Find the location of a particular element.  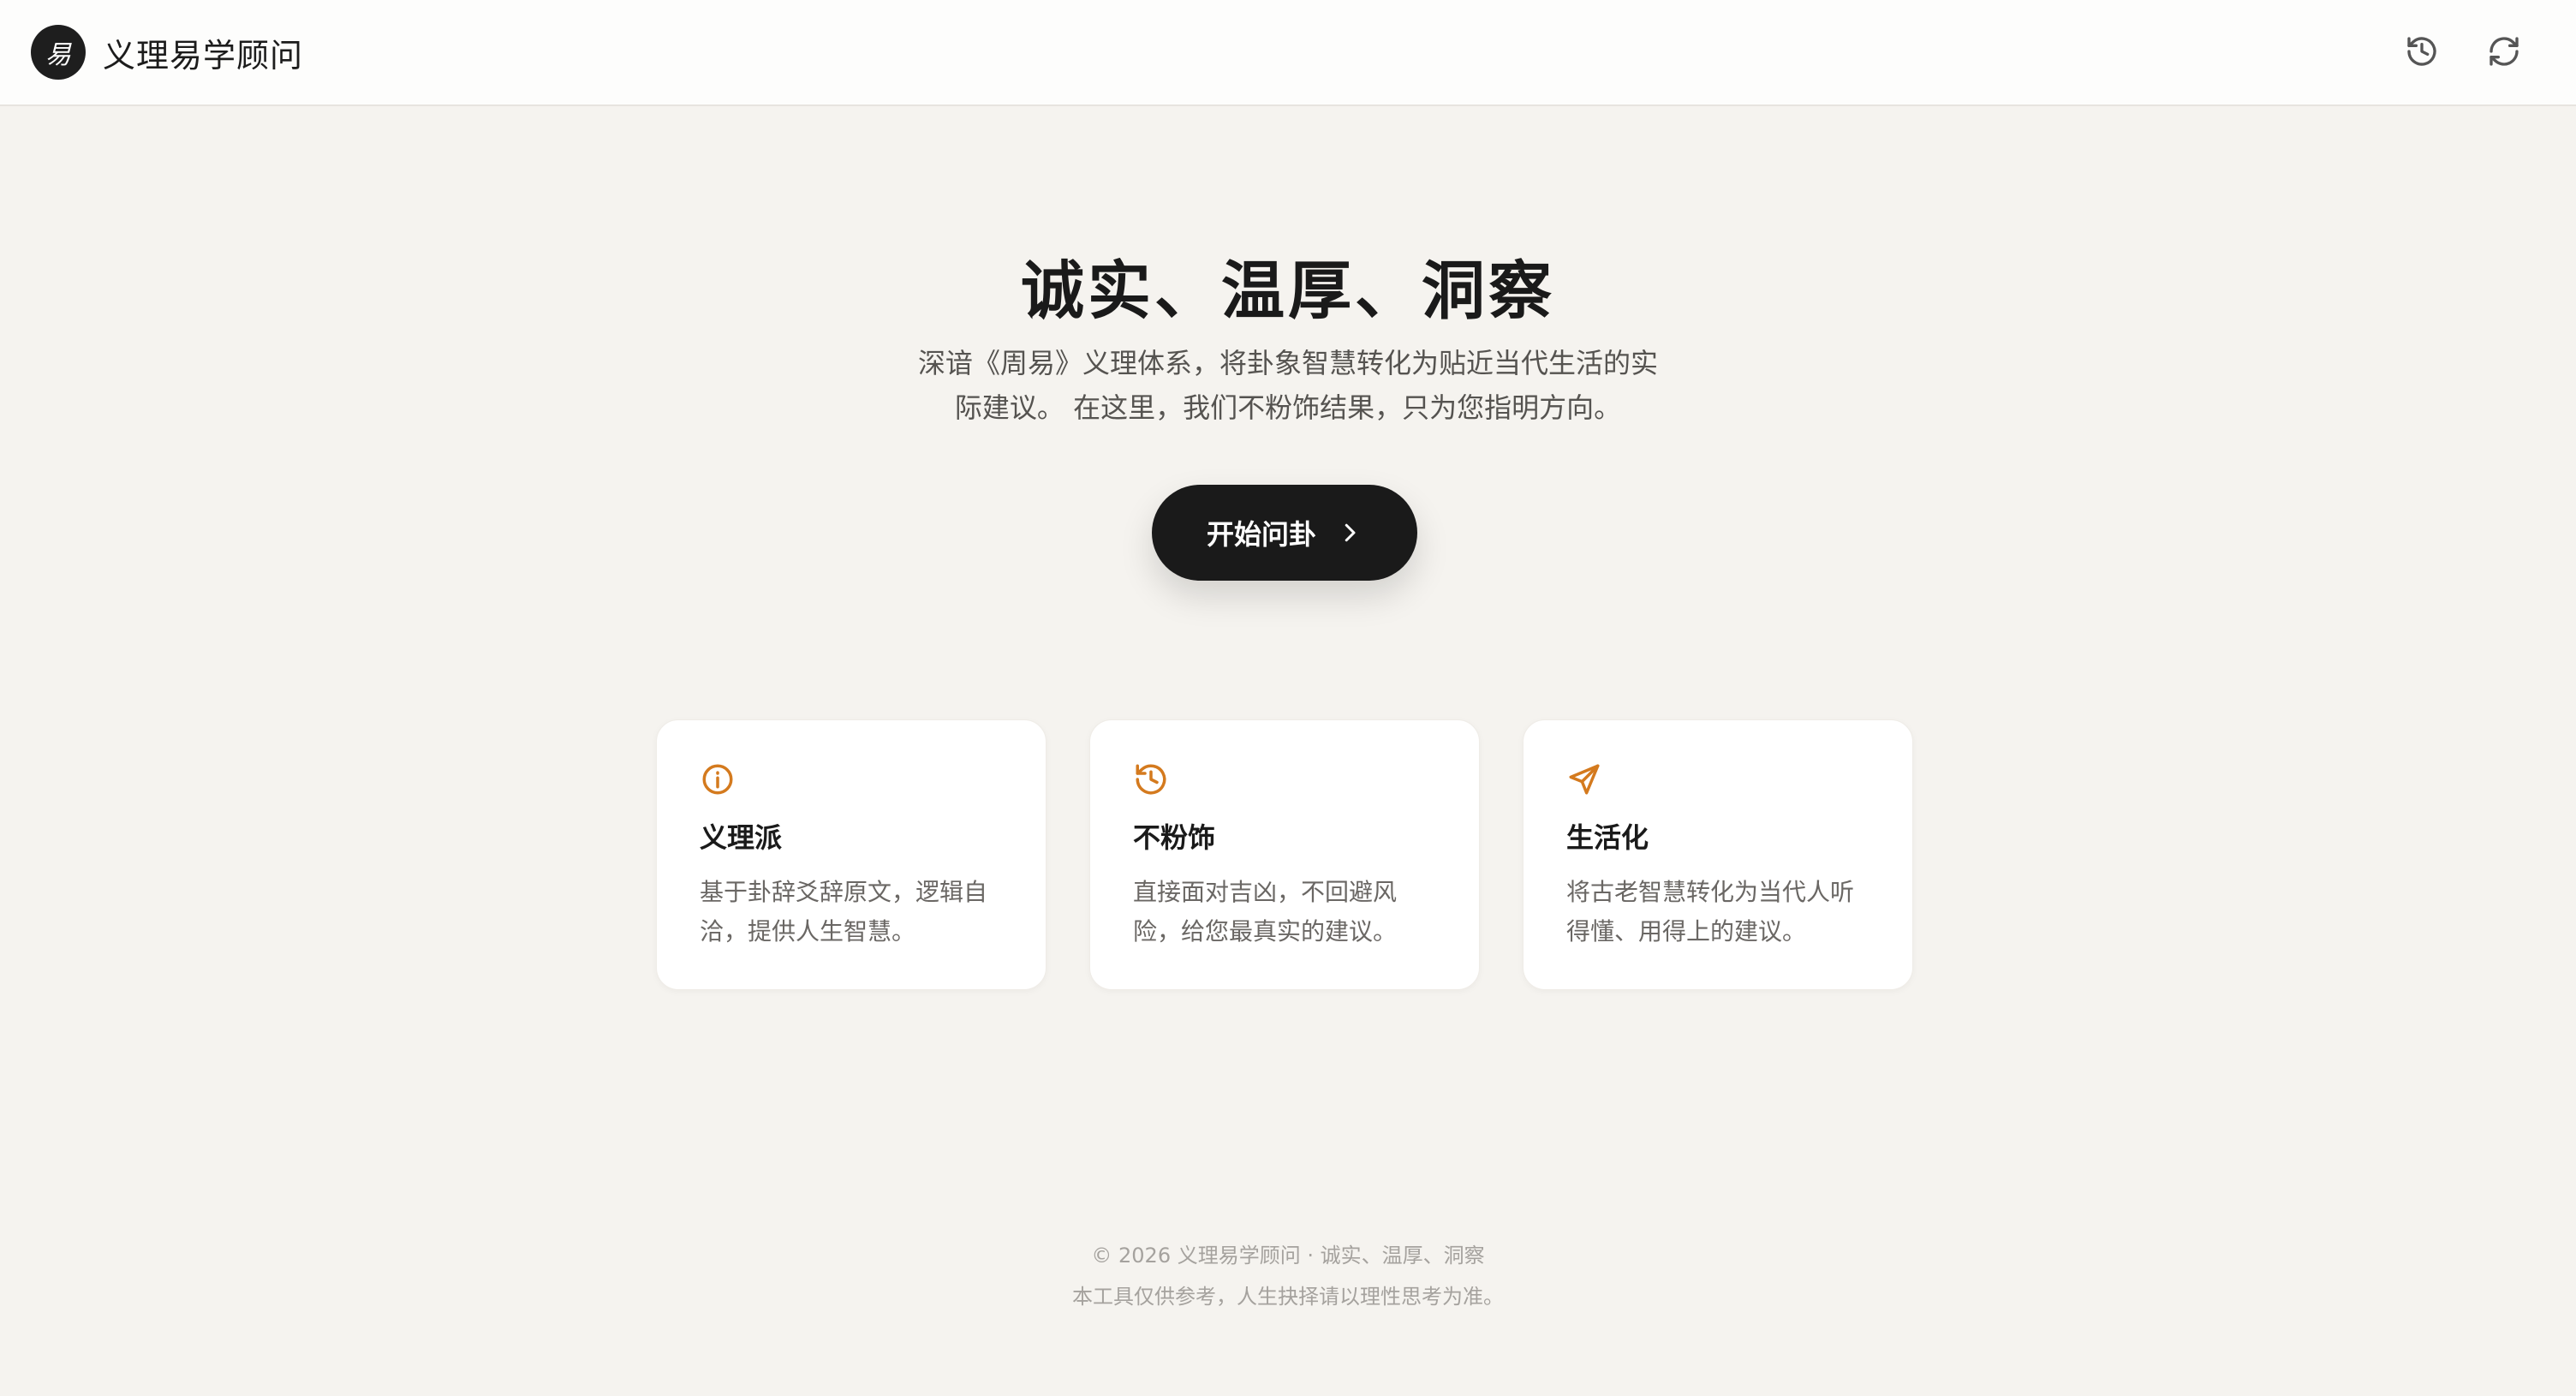

feature-card-shenghuohua: 生活化 将古老智慧转化为当代人听 得懂、用得上的建议。 is located at coordinates (1718, 855).